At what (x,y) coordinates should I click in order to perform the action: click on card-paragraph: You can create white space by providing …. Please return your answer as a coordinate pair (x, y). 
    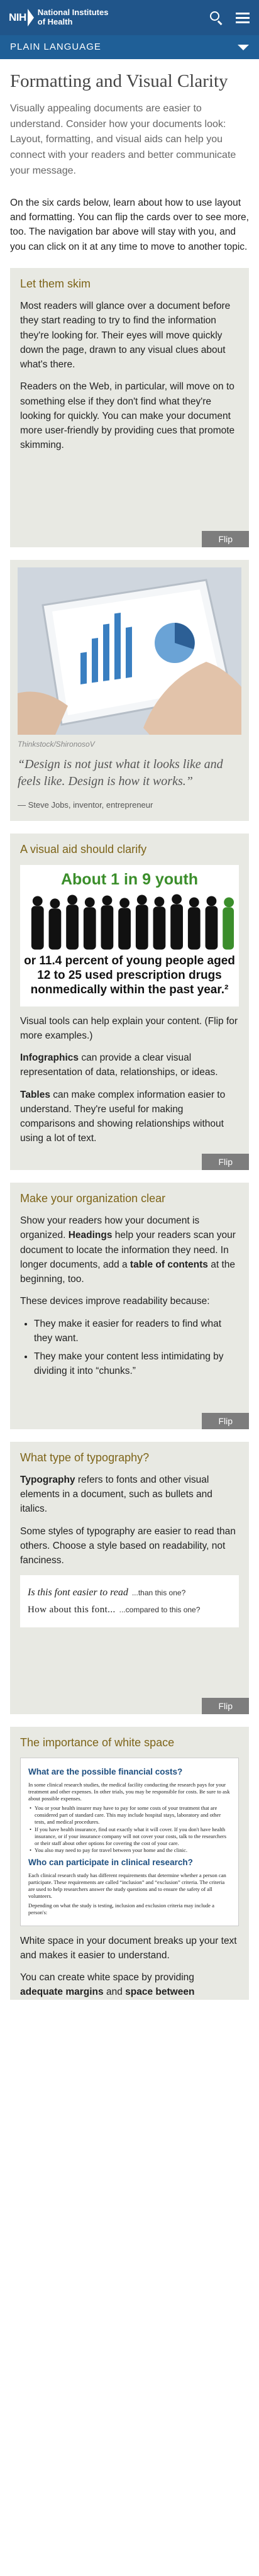
    Looking at the image, I should click on (129, 1985).